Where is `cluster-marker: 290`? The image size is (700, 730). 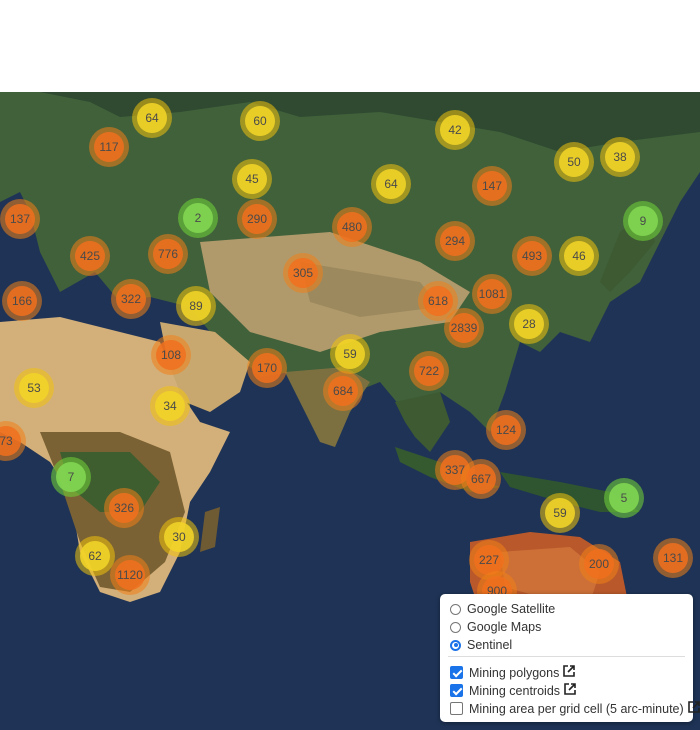
cluster-marker: 290 is located at coordinates (257, 219).